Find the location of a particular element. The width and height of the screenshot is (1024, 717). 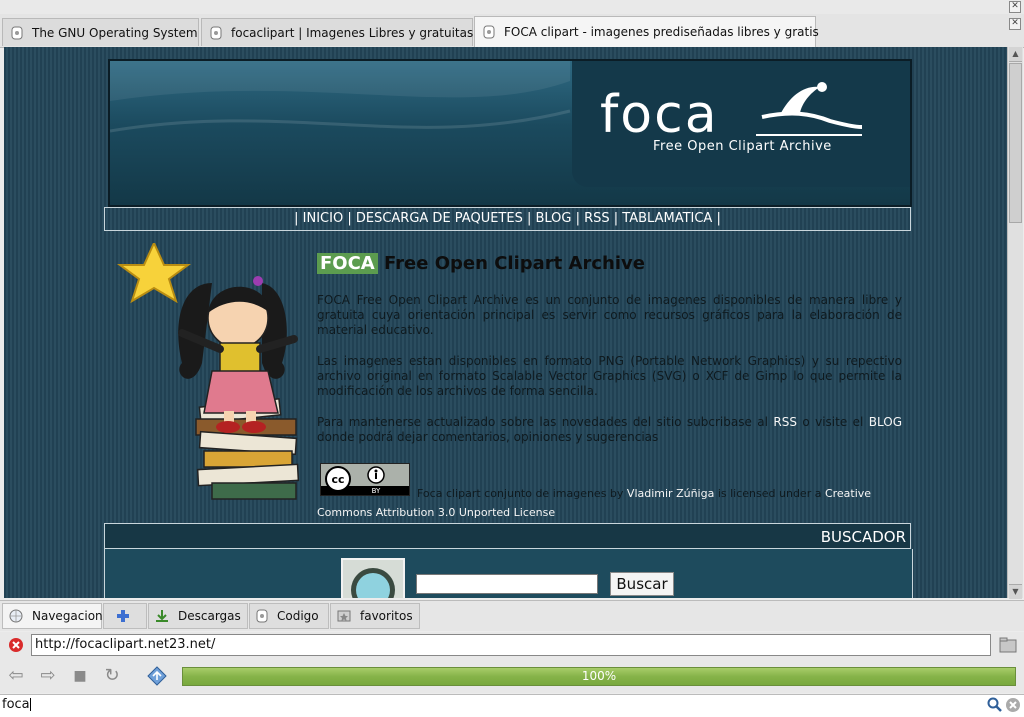

clear-find-icon is located at coordinates (1013, 705).